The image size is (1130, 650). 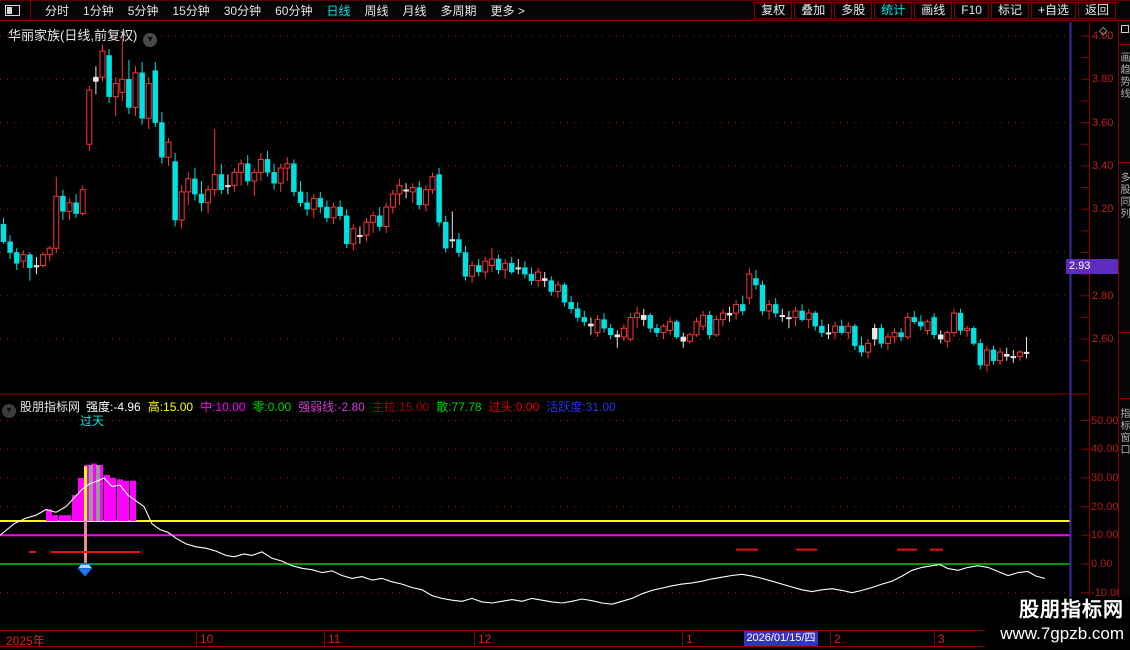 I want to click on period-menu: 分时 1分钟 5分钟 15分钟 30分钟 60分钟 日线 周线 月线 多周期 更多 >, so click(x=285, y=10).